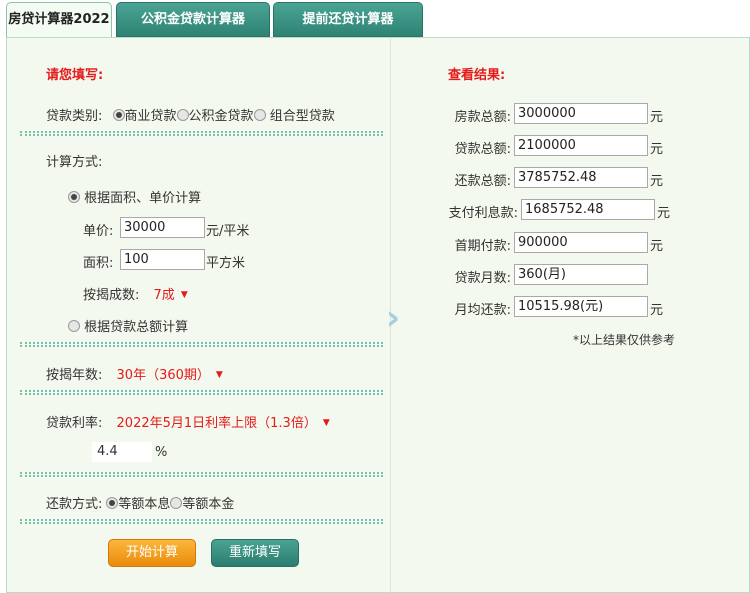  Describe the element at coordinates (152, 553) in the screenshot. I see `start-calculation-button: 开始计算` at that location.